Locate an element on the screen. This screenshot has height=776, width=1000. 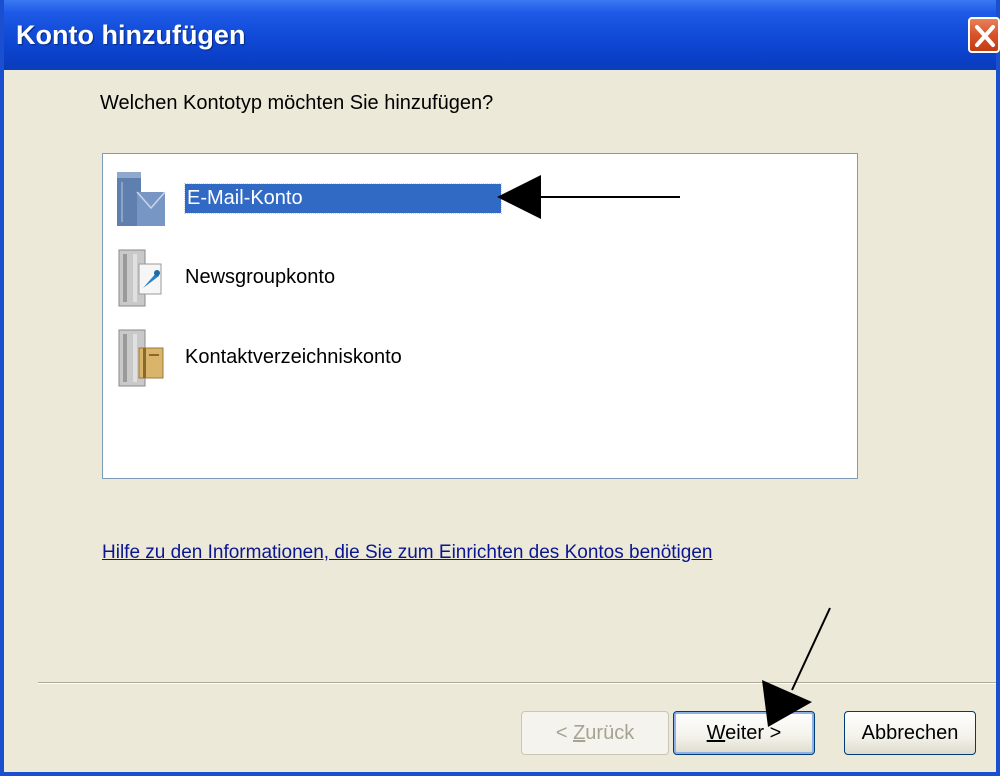
back-button-mnemonic: Z is located at coordinates (579, 733).